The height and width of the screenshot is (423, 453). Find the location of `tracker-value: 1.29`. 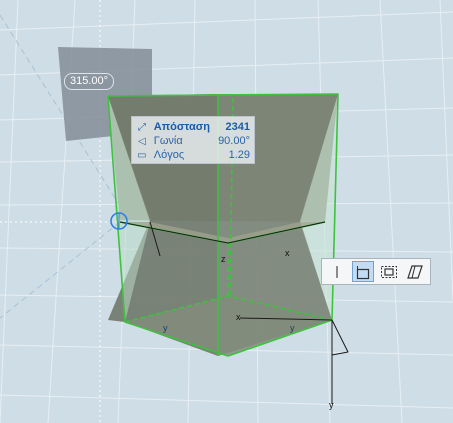

tracker-value: 1.29 is located at coordinates (232, 155).